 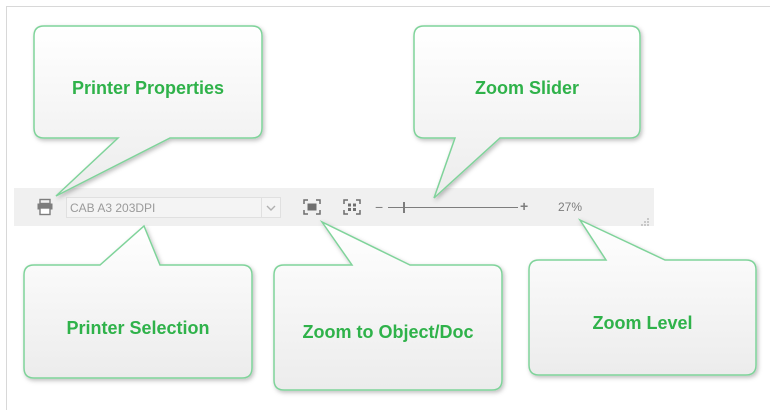 What do you see at coordinates (526, 88) in the screenshot?
I see `callout-zoom-slider-label: Zoom Slider` at bounding box center [526, 88].